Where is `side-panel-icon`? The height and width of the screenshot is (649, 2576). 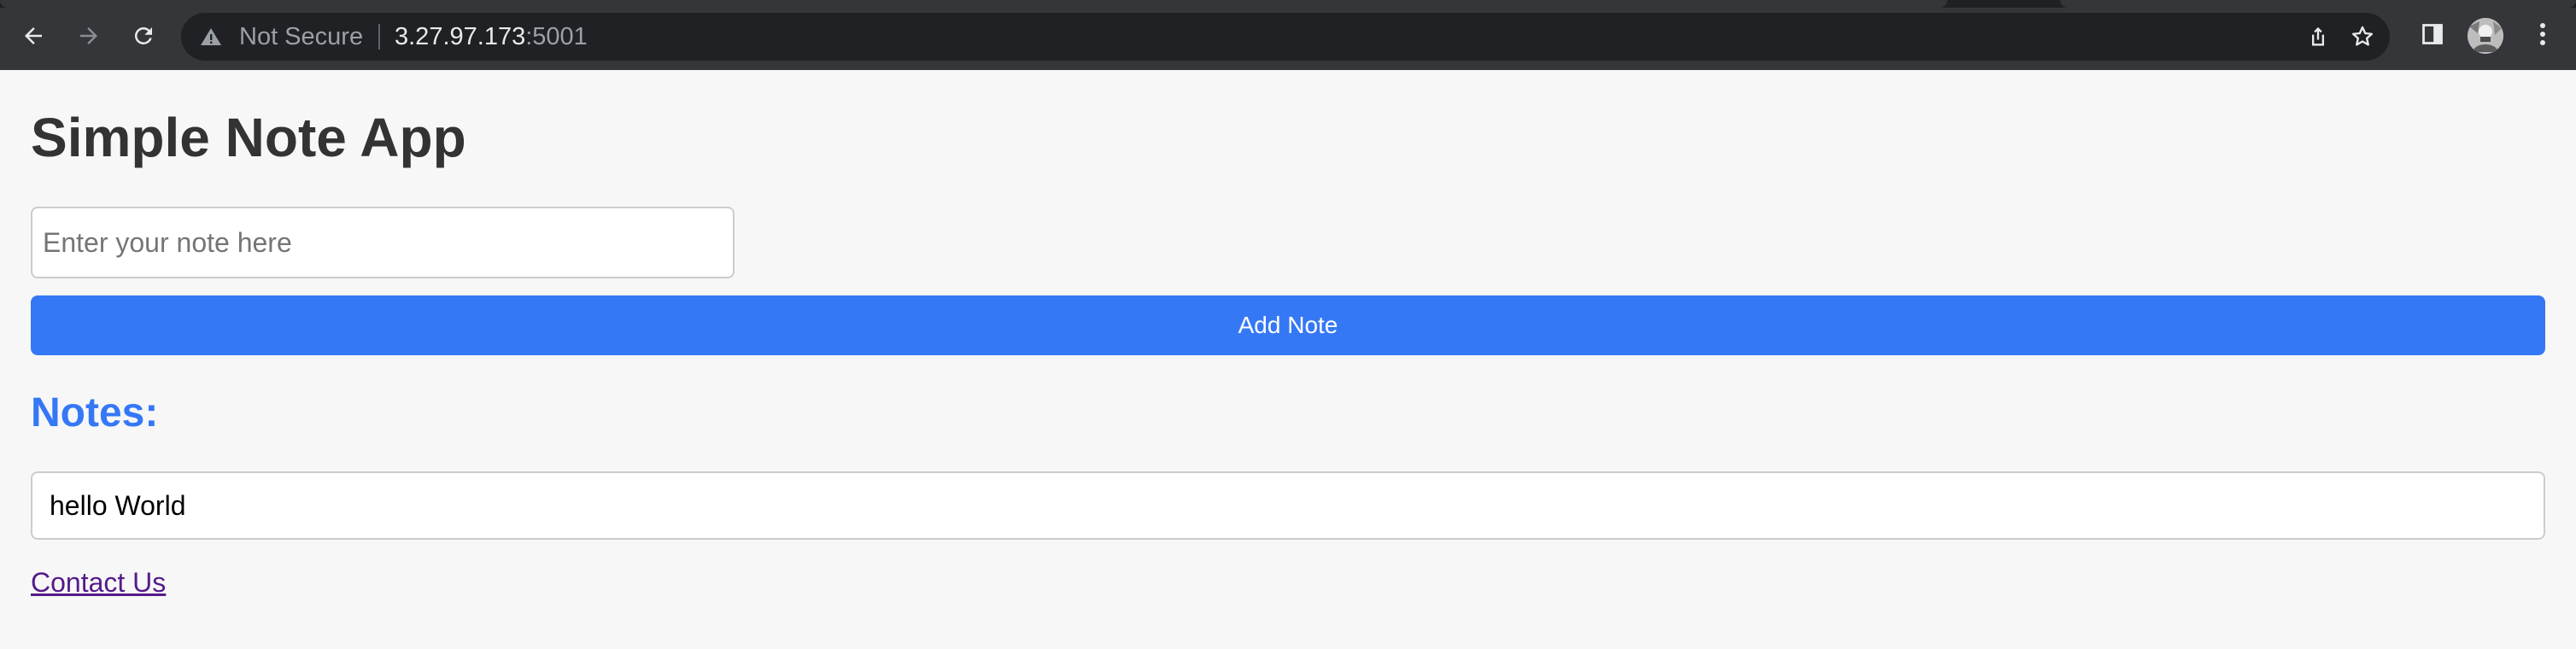
side-panel-icon is located at coordinates (2432, 36).